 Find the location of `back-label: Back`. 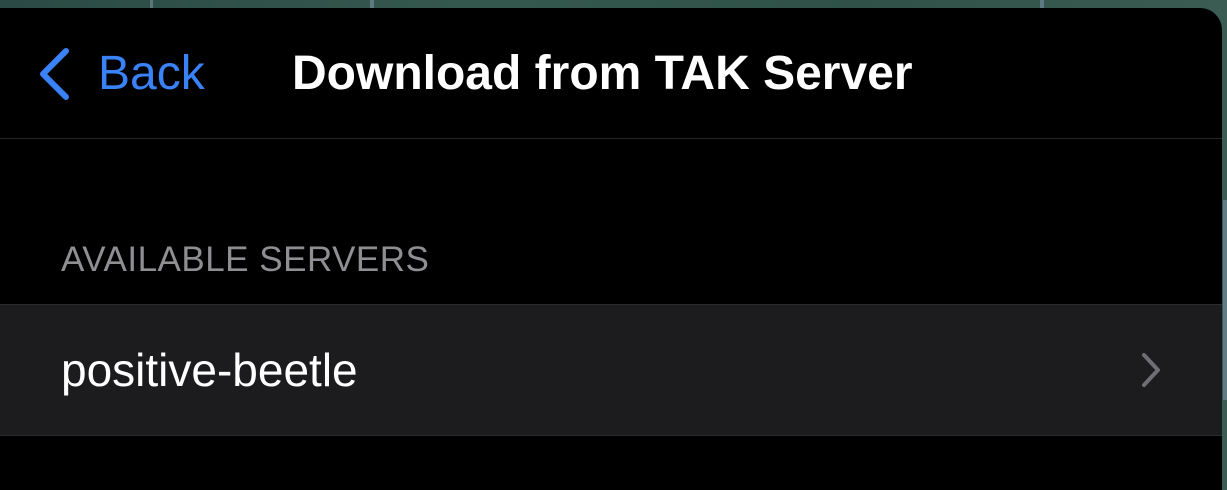

back-label: Back is located at coordinates (151, 73).